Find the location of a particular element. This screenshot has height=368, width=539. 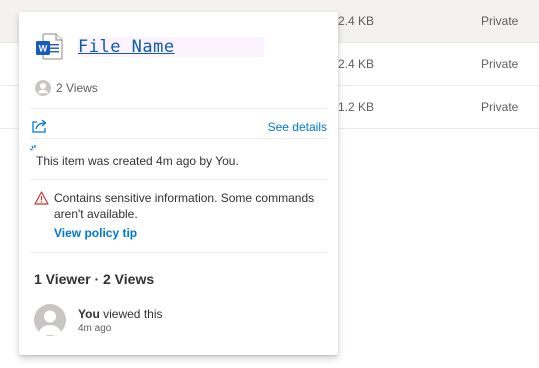

view-policy-tip-link: View policy tip is located at coordinates (95, 233).